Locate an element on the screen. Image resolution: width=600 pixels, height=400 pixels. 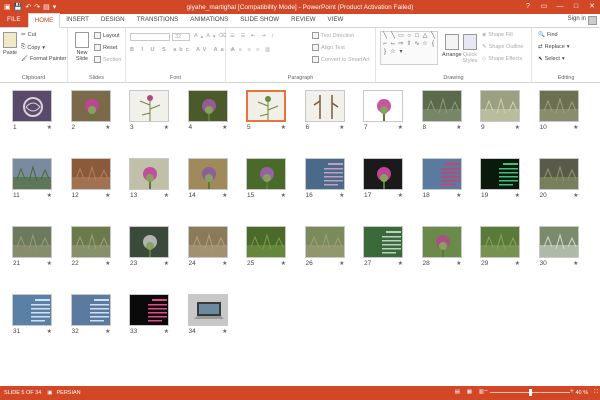
language: PERSIAN is located at coordinates (69, 393).